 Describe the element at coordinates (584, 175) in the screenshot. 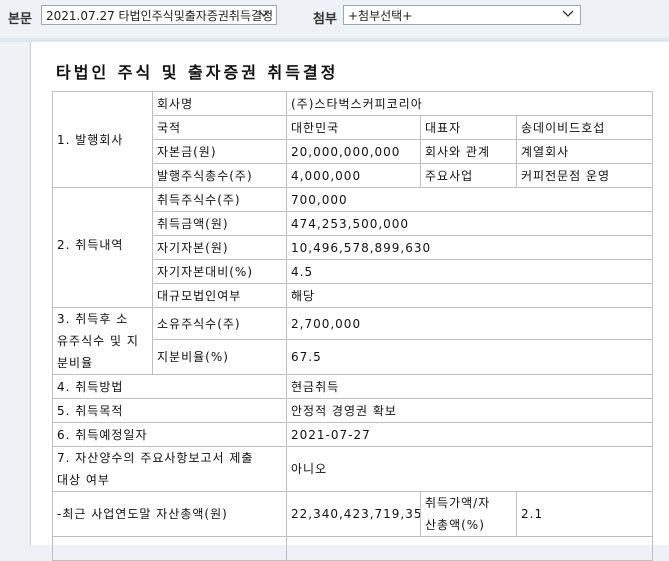

I see `business-value: 커피전문점 운영` at that location.